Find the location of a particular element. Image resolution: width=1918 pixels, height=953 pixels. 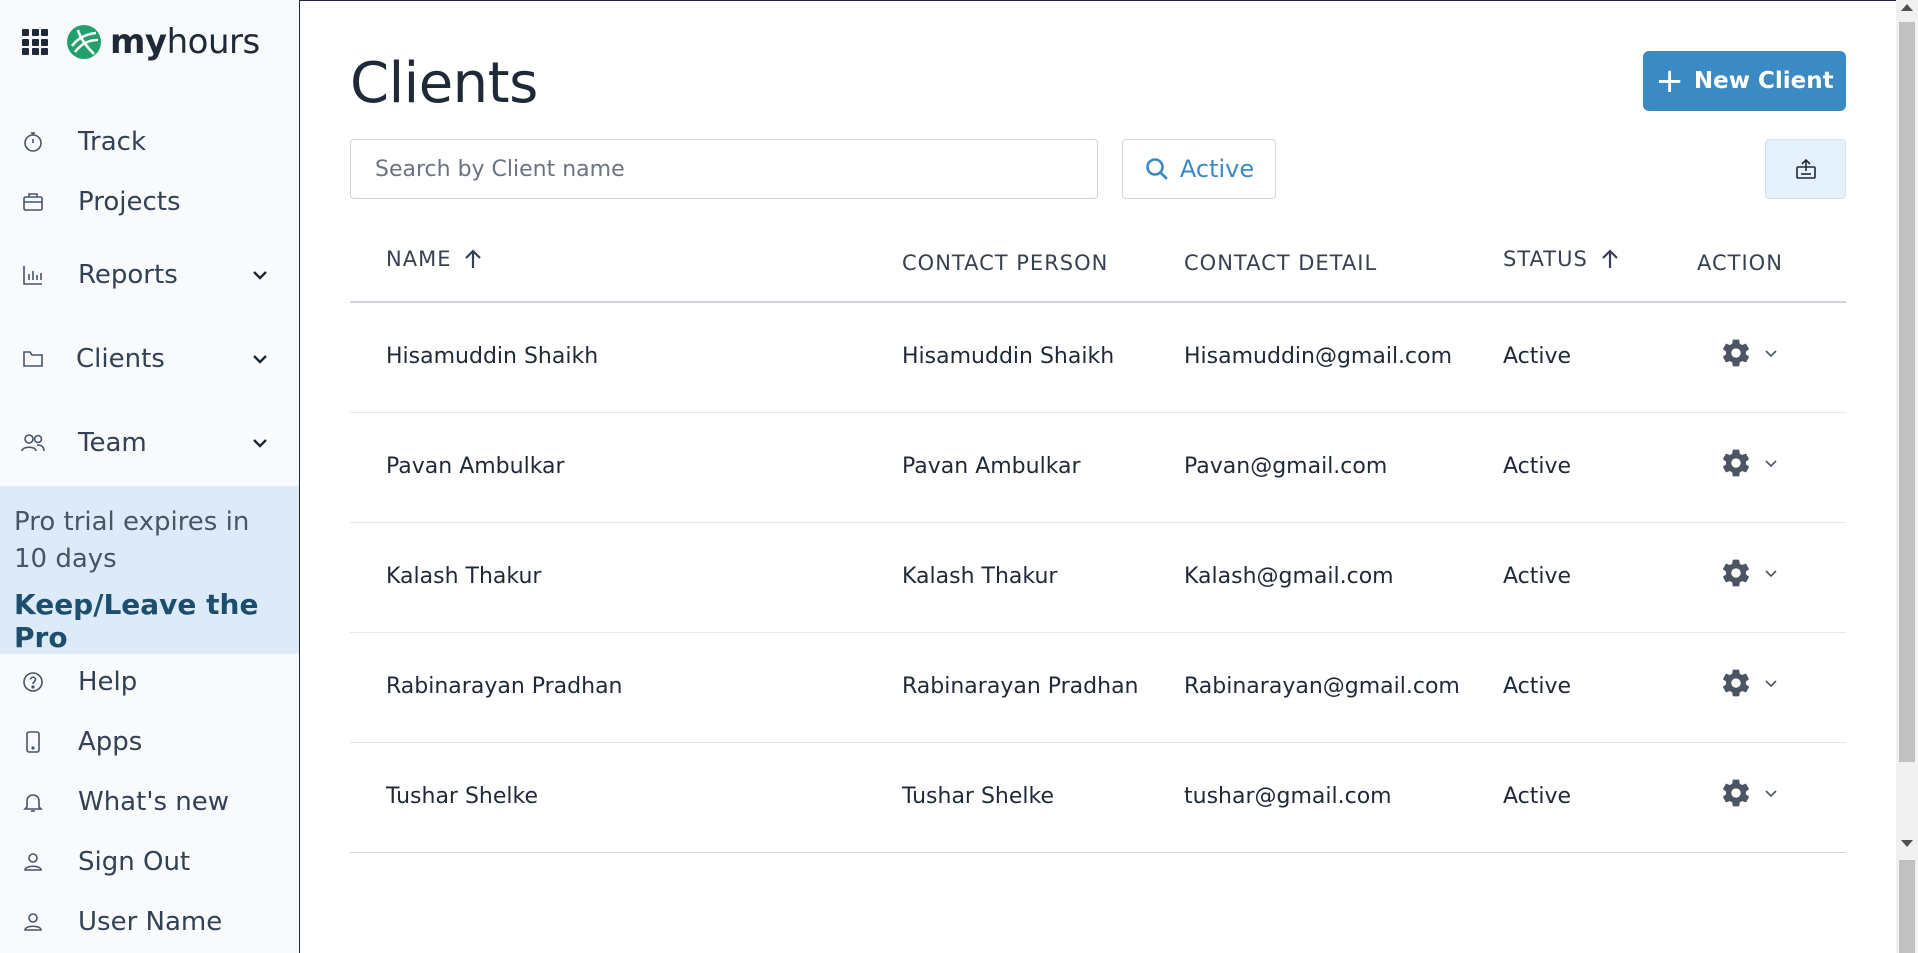

client-name: Kalash Thakur is located at coordinates (463, 576).